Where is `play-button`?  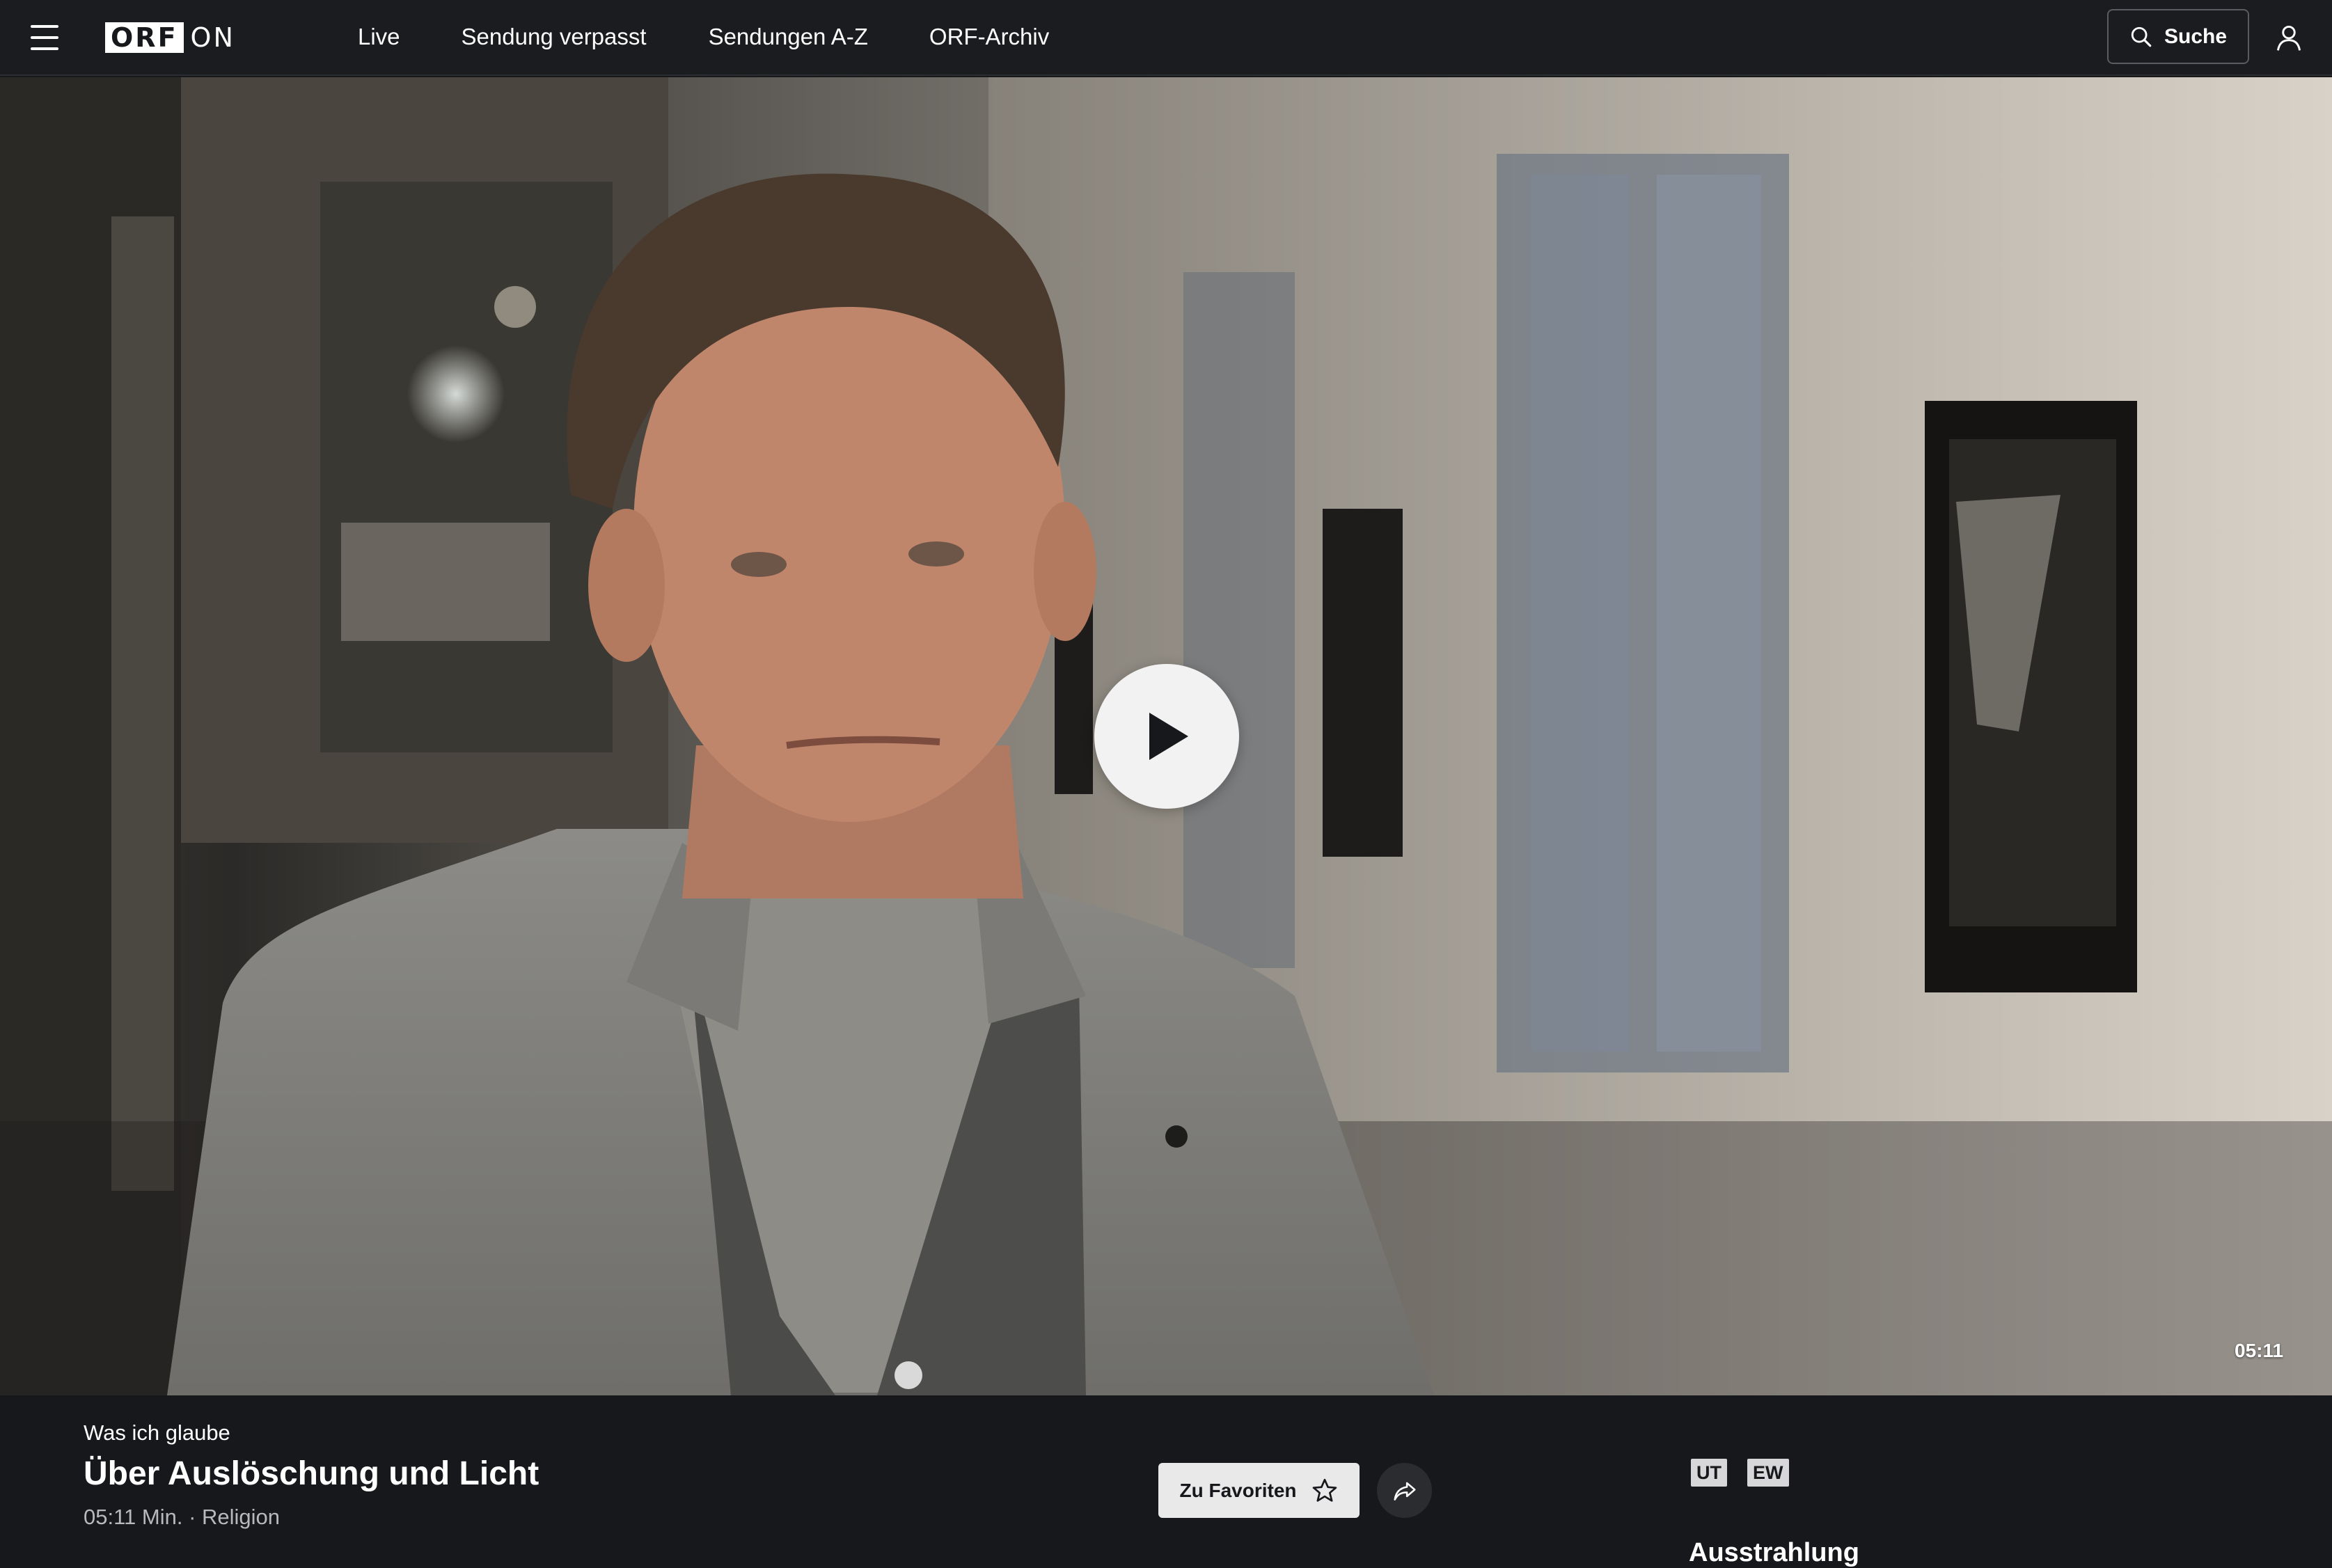 play-button is located at coordinates (1166, 736).